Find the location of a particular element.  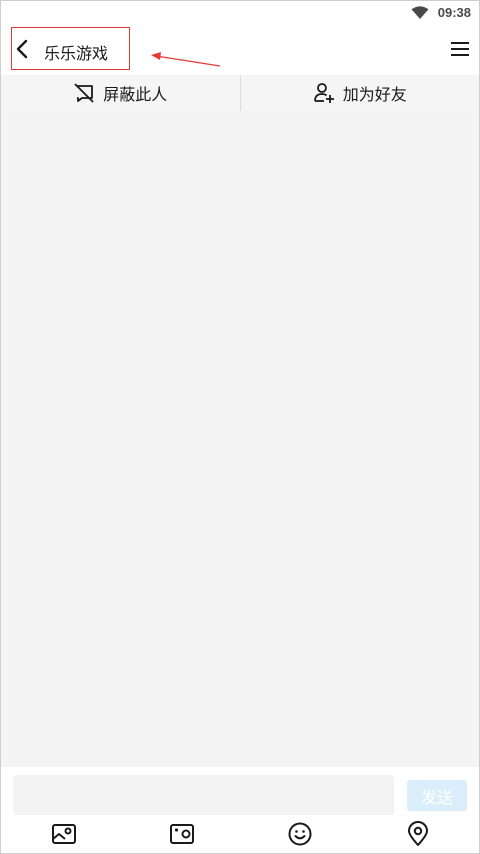

message-input is located at coordinates (203, 795).